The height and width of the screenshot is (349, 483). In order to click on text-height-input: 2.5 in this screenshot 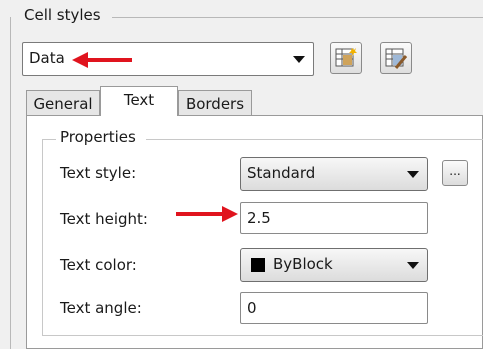, I will do `click(334, 218)`.